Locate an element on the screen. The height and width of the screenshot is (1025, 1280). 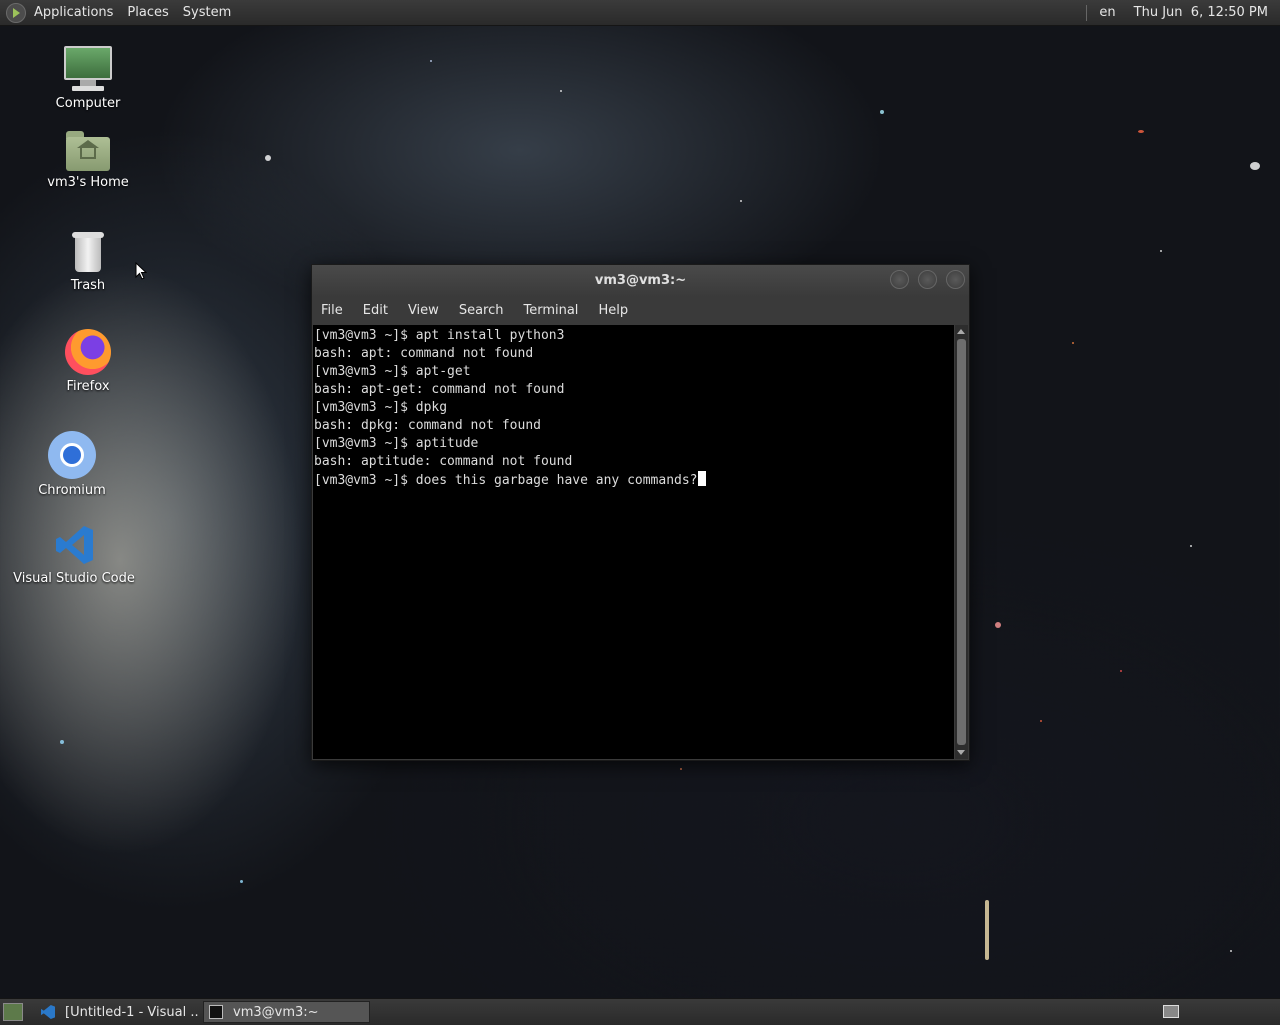
desktop-icon-computer: Computer is located at coordinates (88, 78).